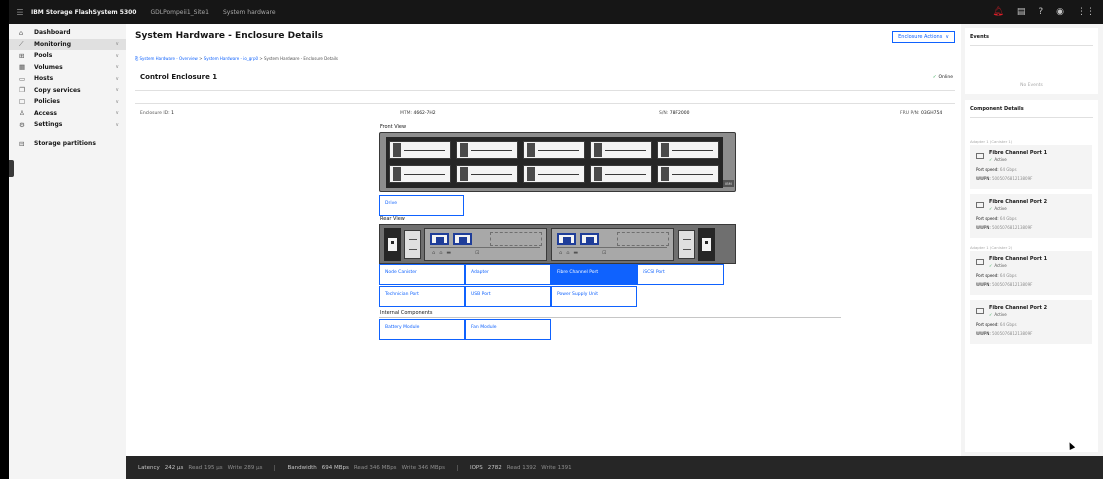 The width and height of the screenshot is (1103, 479). Describe the element at coordinates (67, 102) in the screenshot. I see `nav-policies: ☐ Policies ∨` at that location.